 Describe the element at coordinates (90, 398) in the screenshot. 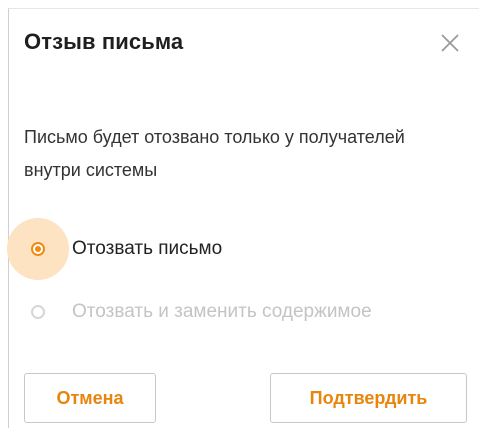

I see `cancel-button: Отмена` at that location.